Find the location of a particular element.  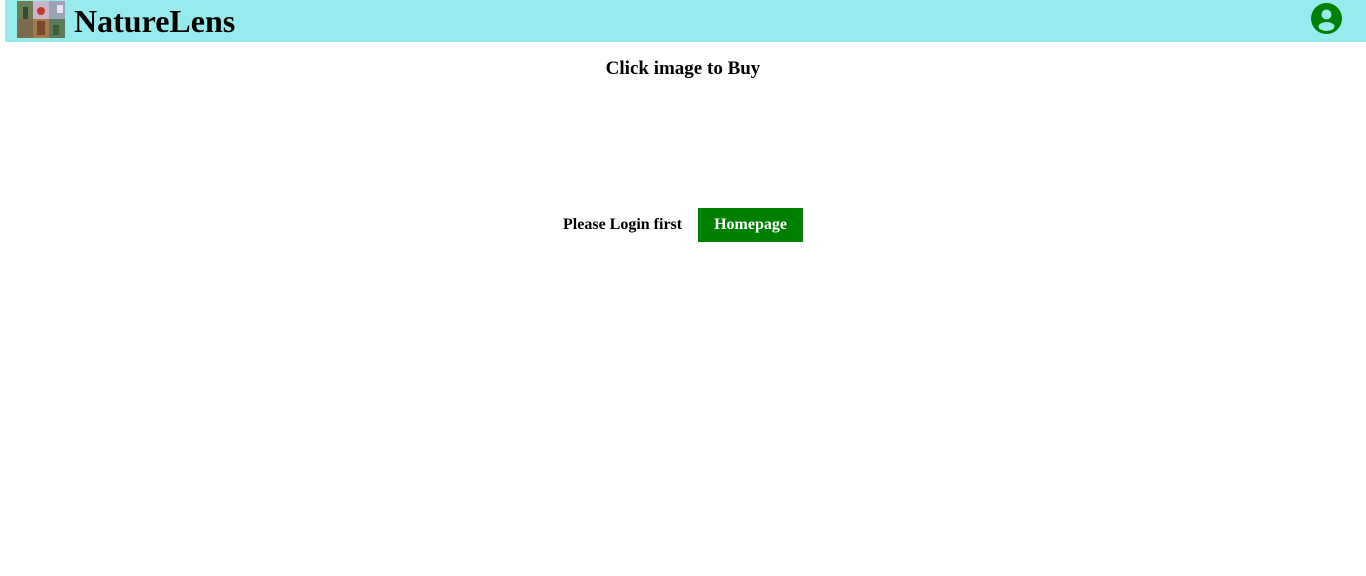

brand-title: NatureLens is located at coordinates (154, 21).